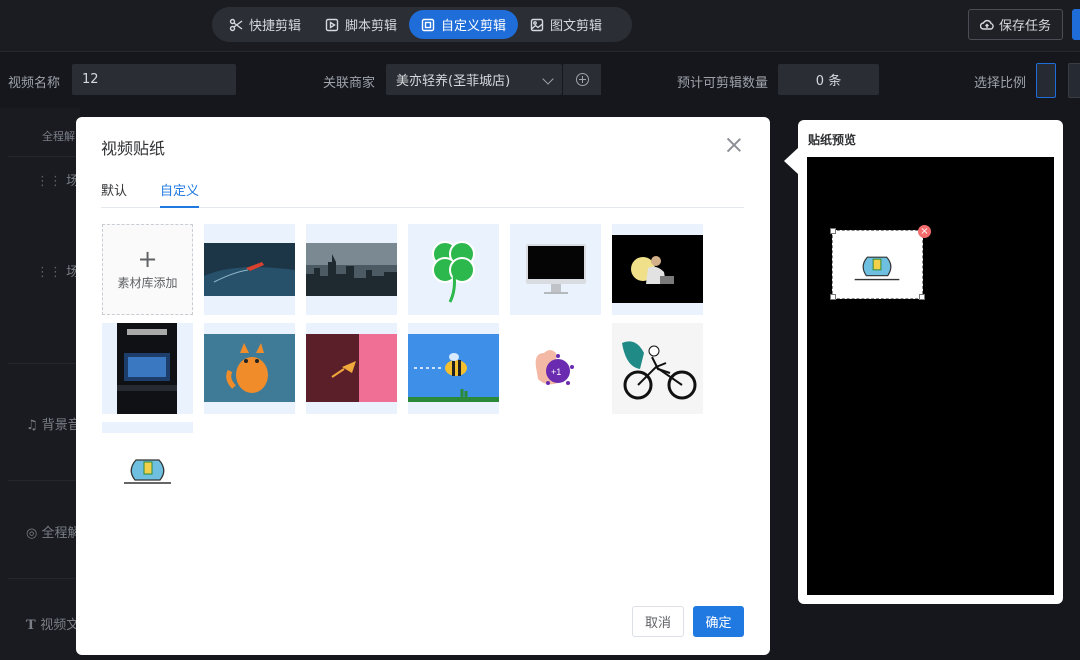 This screenshot has height=660, width=1080. What do you see at coordinates (53, 531) in the screenshot?
I see `sidebar-item-narration: ◎ 全程解` at bounding box center [53, 531].